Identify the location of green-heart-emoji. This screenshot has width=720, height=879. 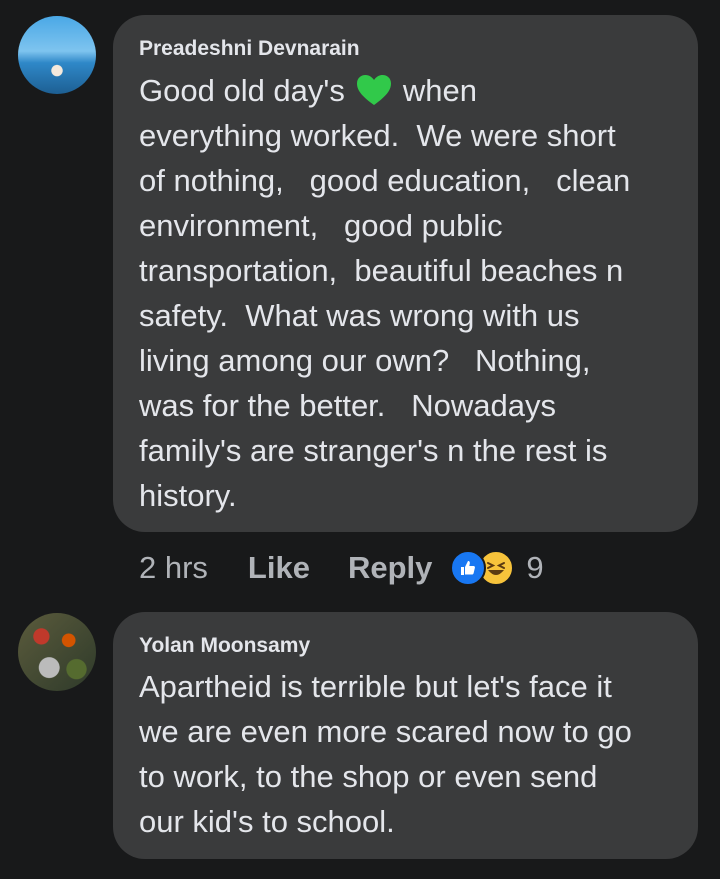
(374, 90).